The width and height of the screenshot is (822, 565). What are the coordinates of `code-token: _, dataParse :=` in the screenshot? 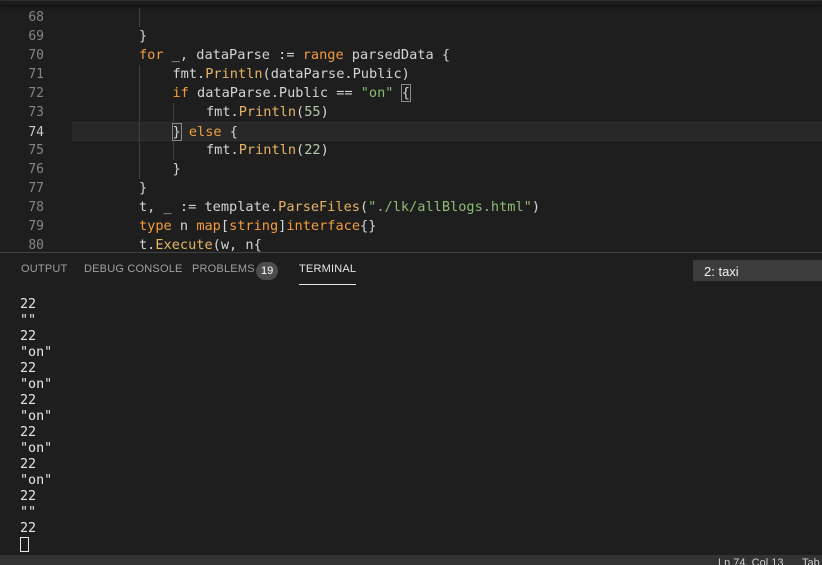 It's located at (233, 55).